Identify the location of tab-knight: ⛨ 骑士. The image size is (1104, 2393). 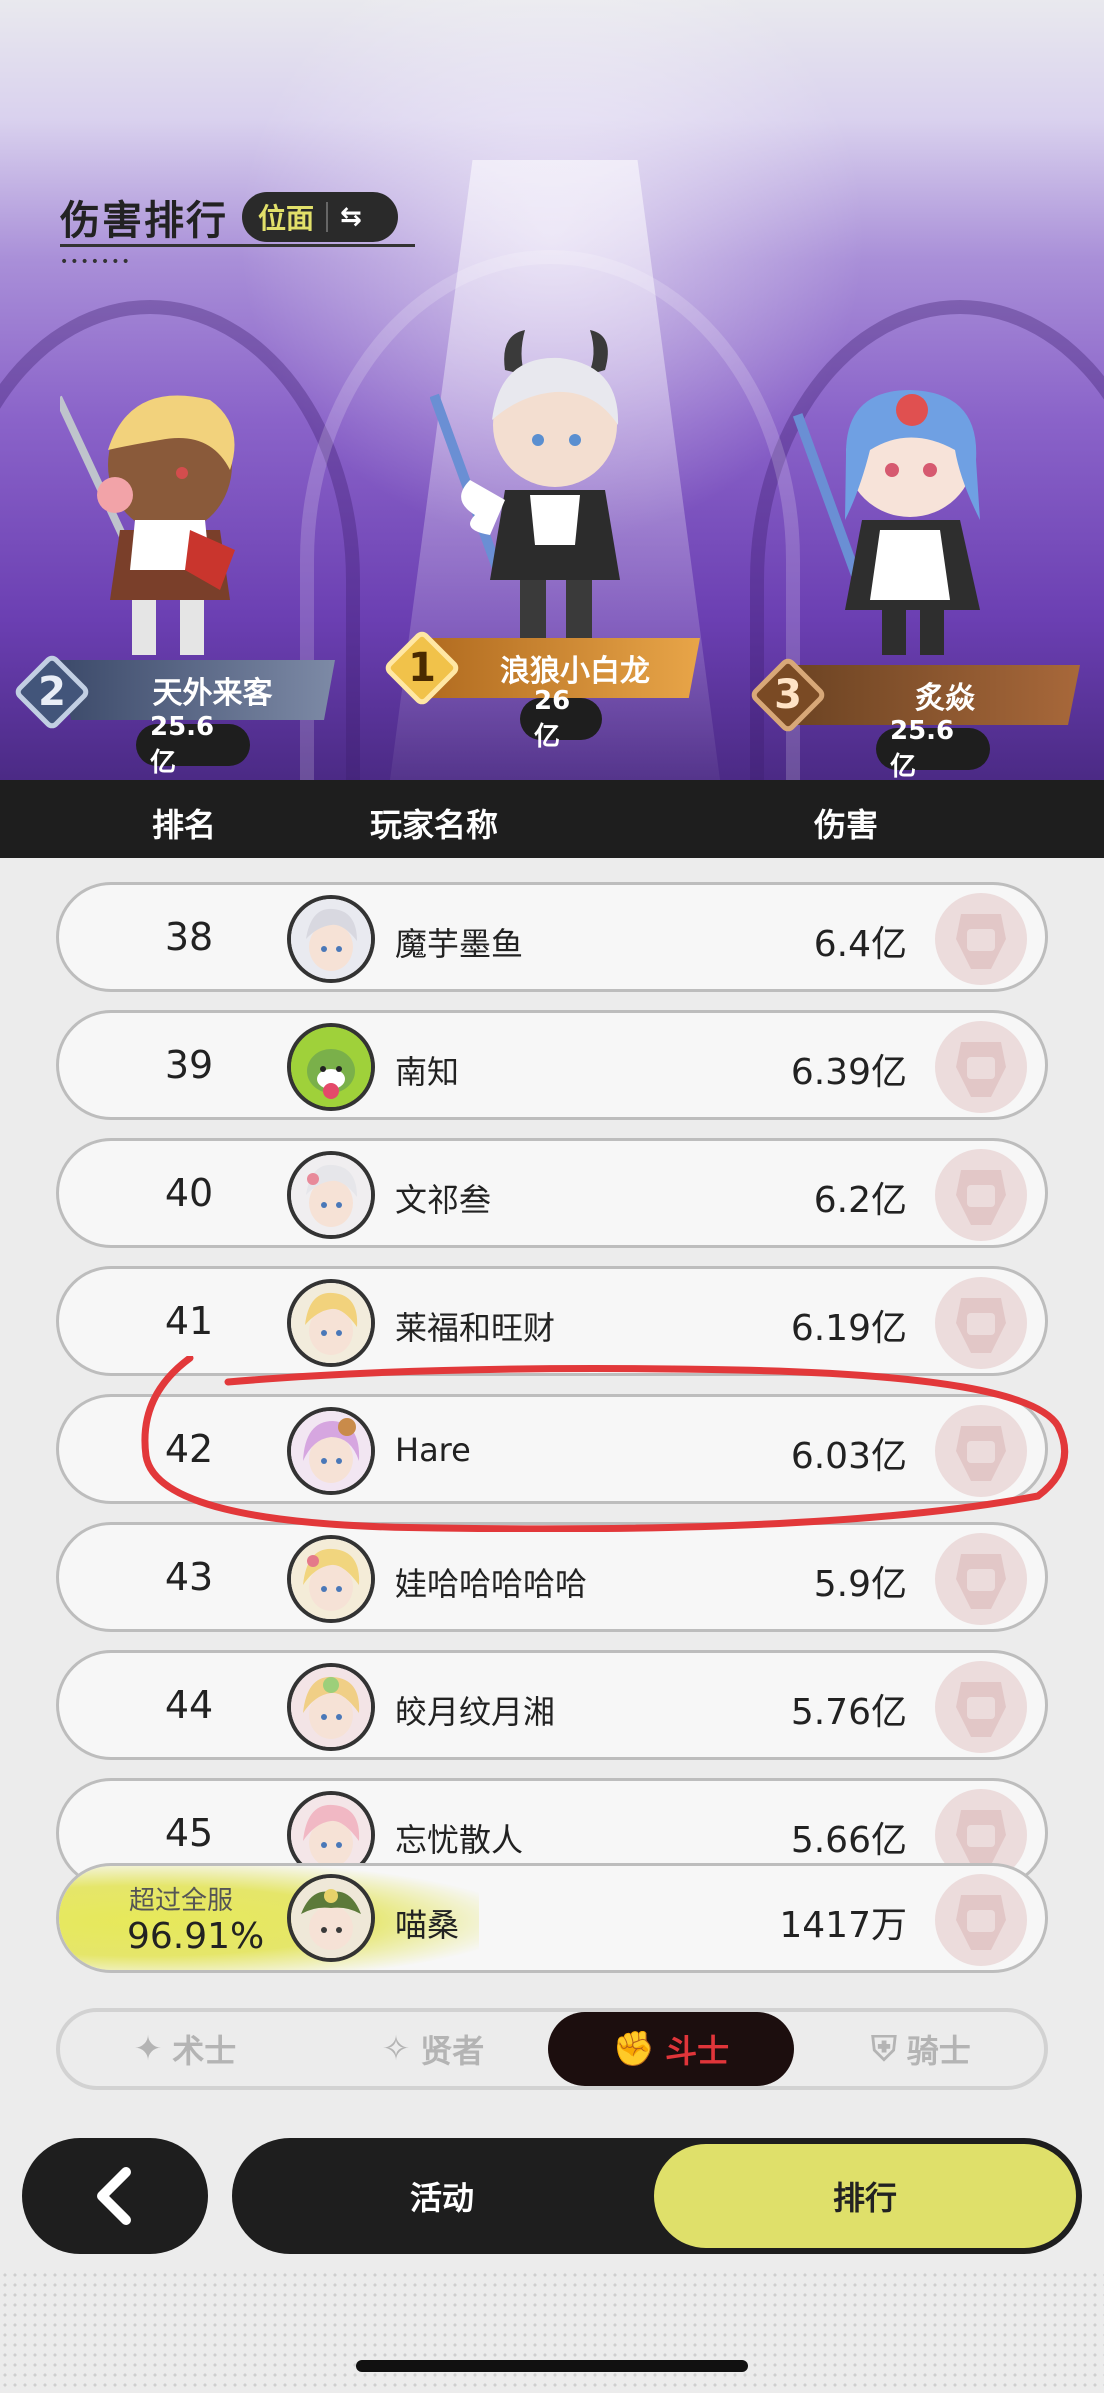
(921, 2049).